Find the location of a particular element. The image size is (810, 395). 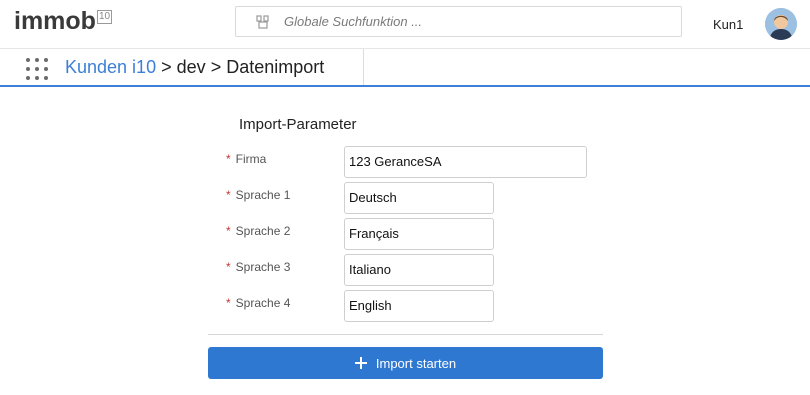

breadcrumb: Kunden i10 > dev > Datenimport is located at coordinates (194, 67).